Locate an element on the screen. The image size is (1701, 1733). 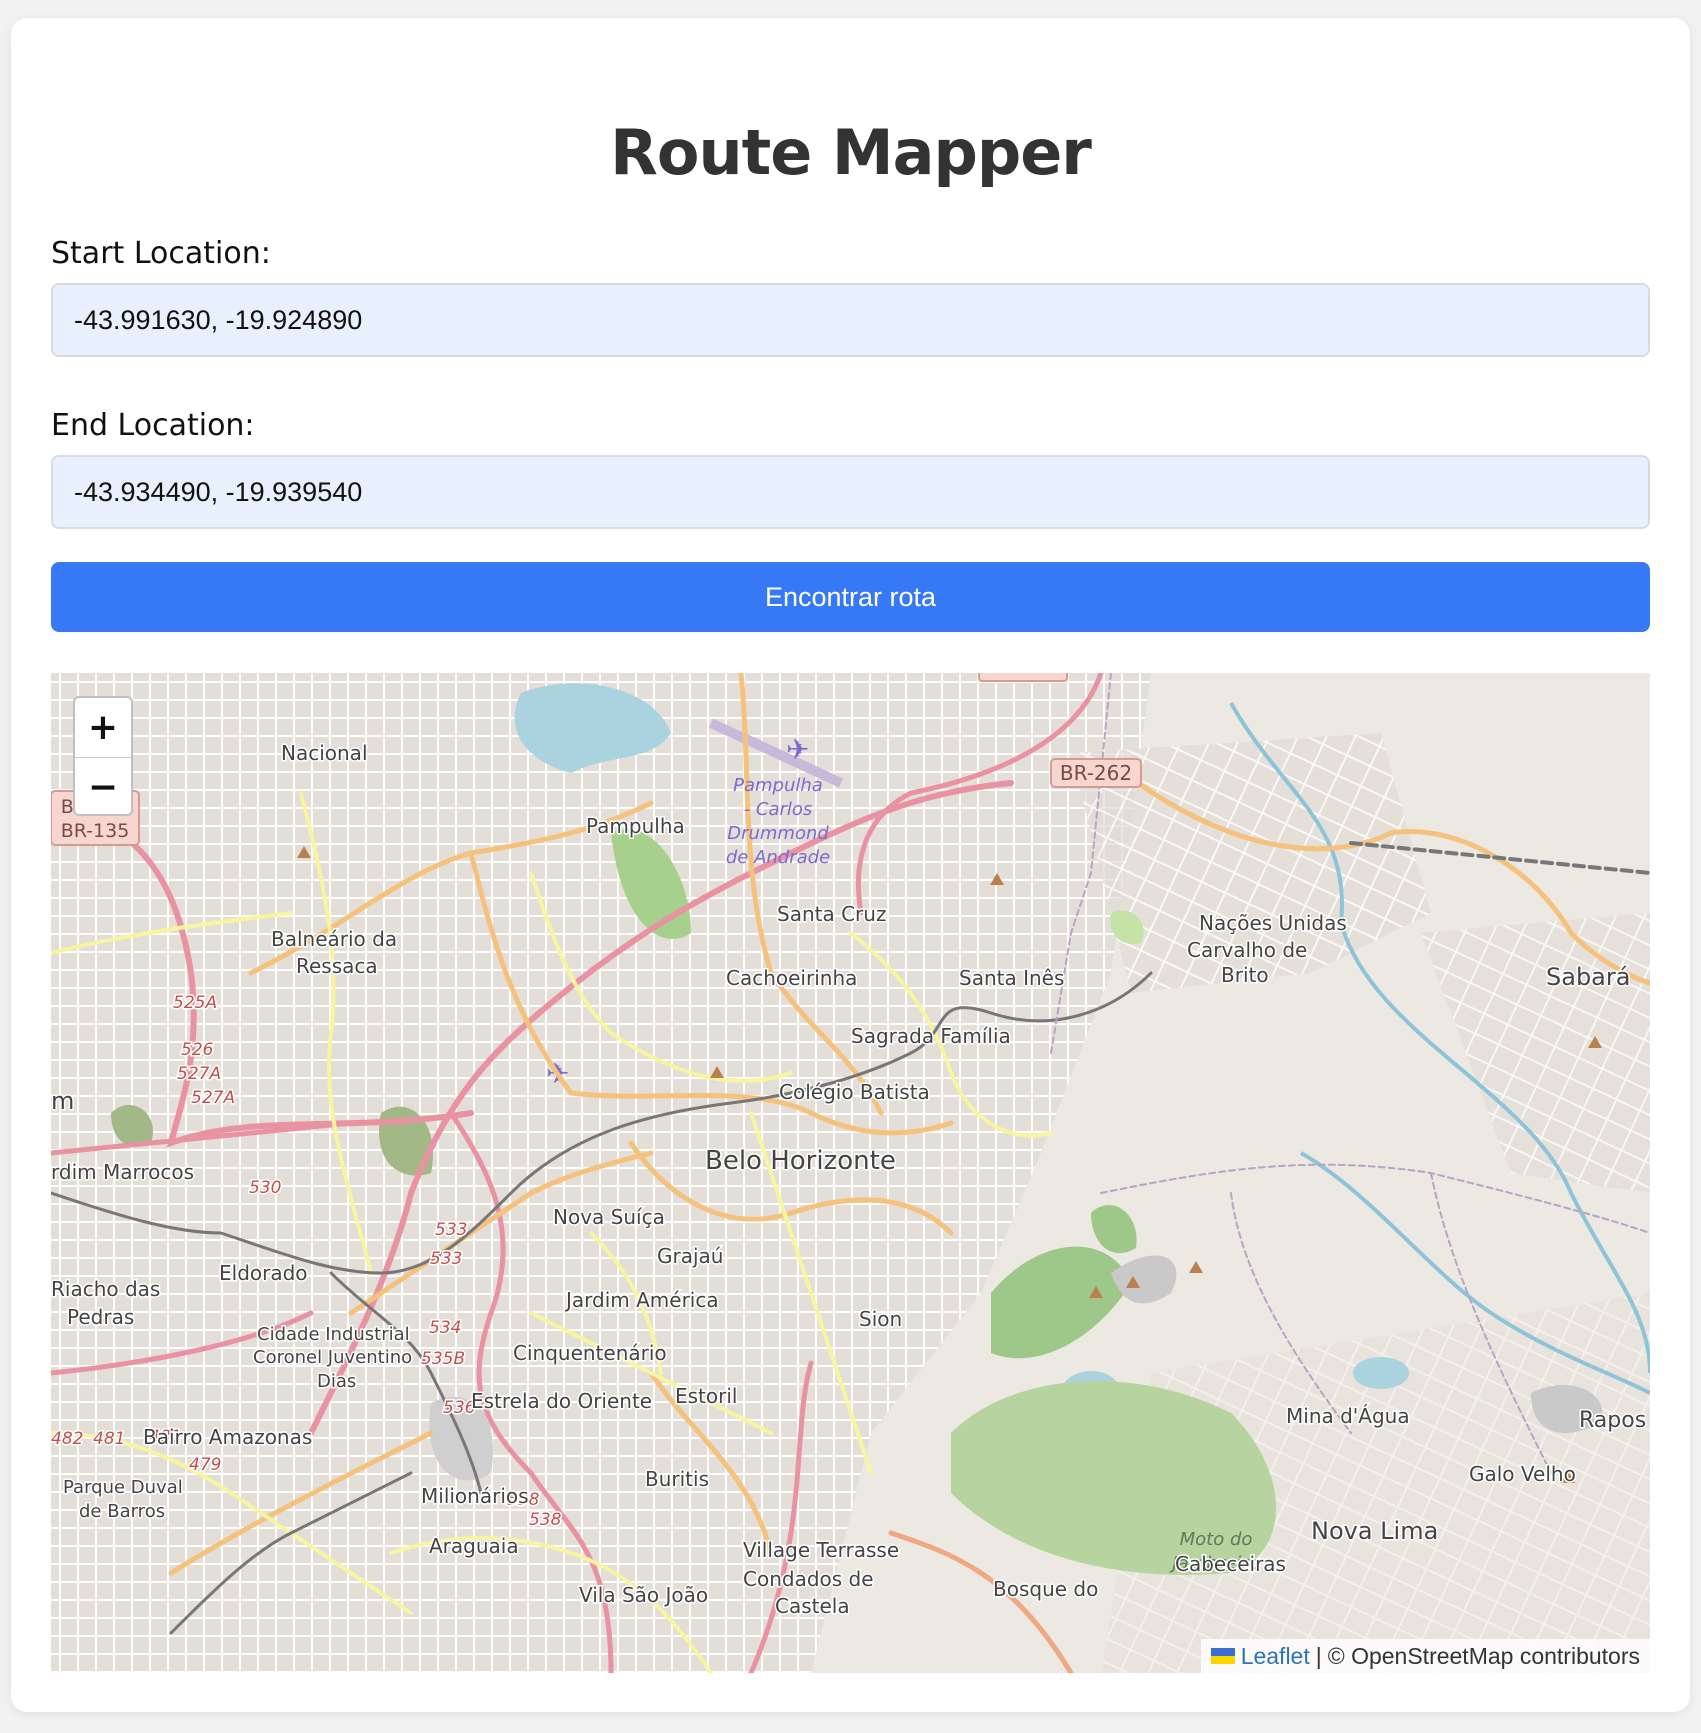
airport-label-3: Drummond is located at coordinates (778, 833).